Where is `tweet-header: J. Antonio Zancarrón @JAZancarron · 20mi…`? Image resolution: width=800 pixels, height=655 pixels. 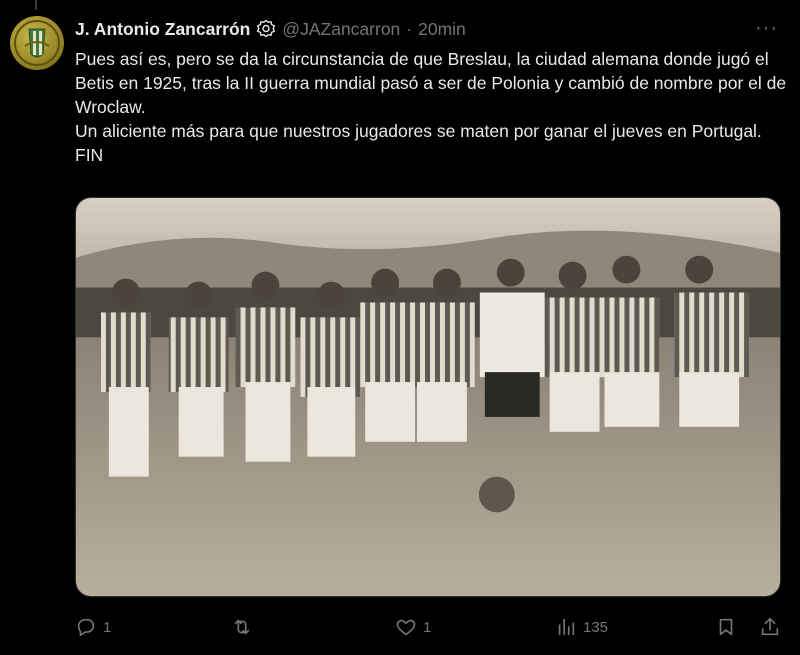
tweet-header: J. Antonio Zancarrón @JAZancarron · 20mi… is located at coordinates (270, 29).